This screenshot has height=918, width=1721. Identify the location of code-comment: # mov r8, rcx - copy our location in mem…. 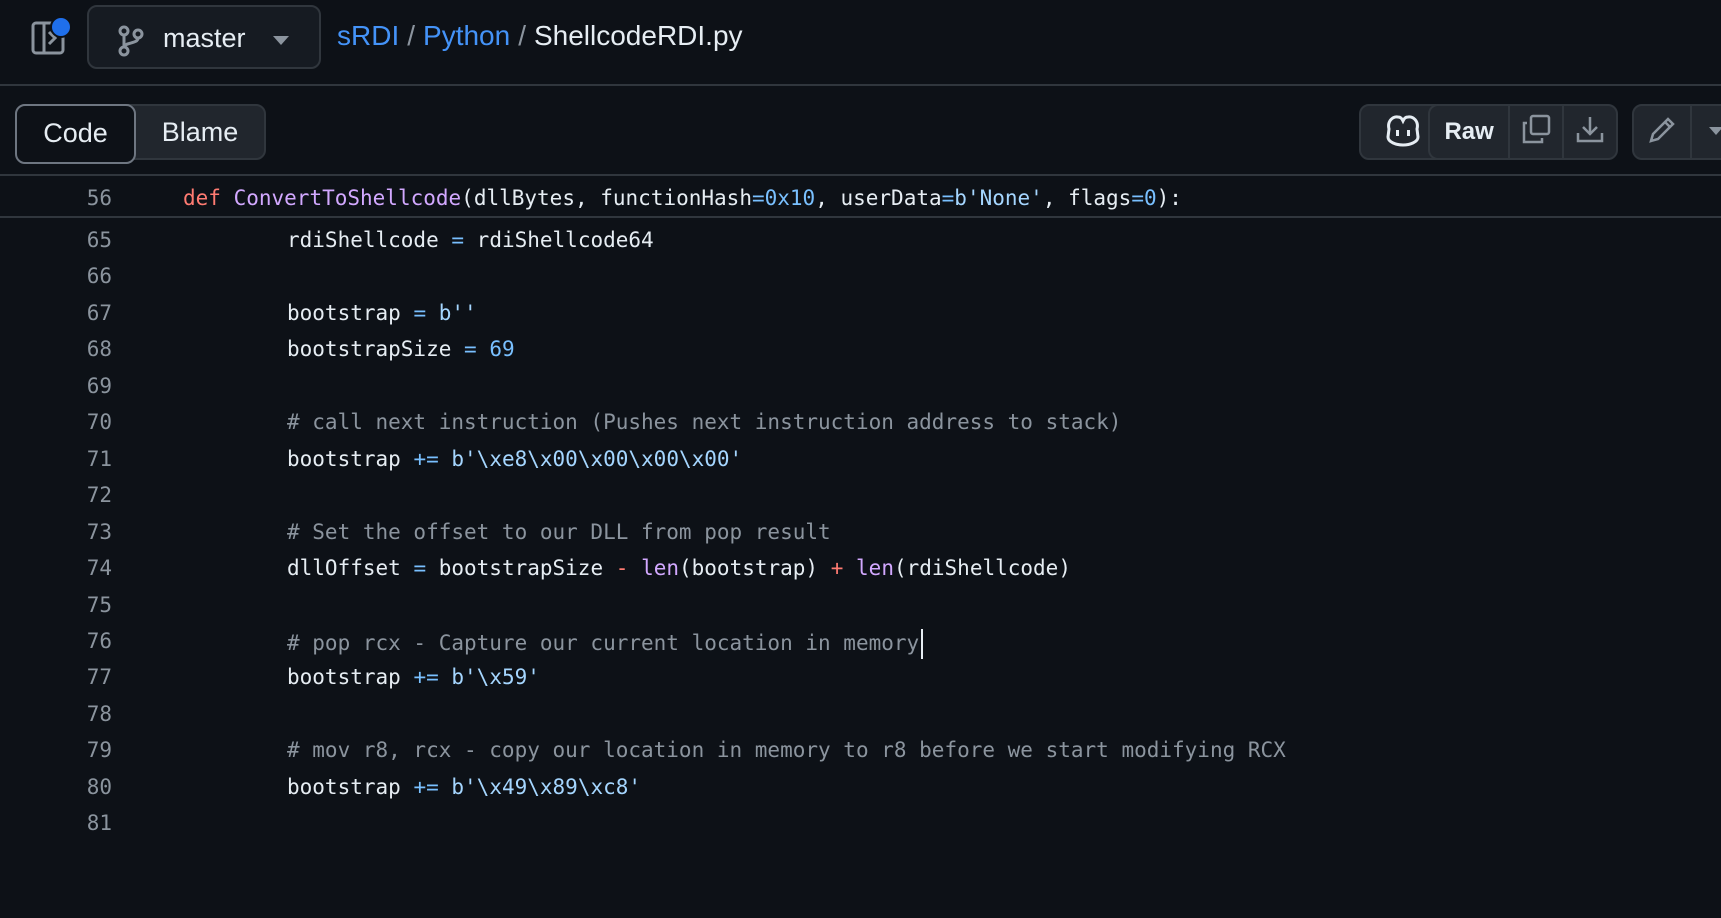
(786, 750).